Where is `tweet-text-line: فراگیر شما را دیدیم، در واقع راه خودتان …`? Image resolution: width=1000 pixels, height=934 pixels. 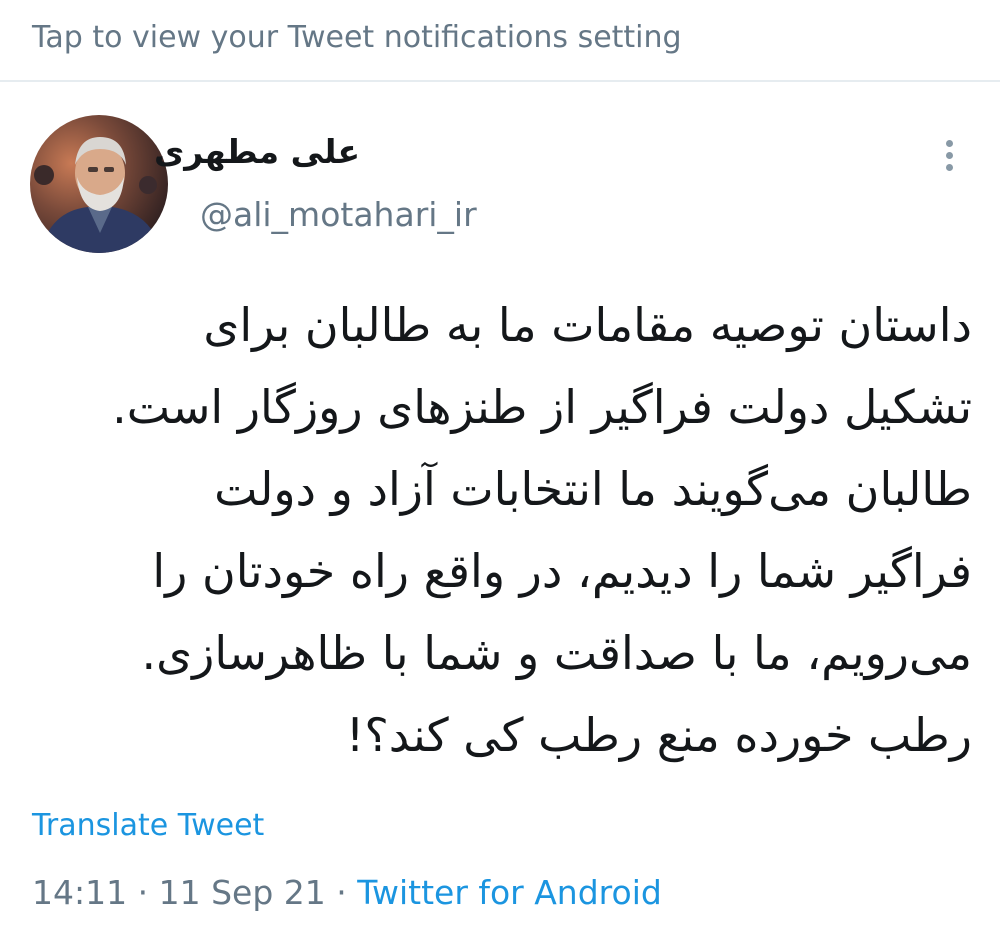 tweet-text-line: فراگیر شما را دیدیم، در واقع راه خودتان … is located at coordinates (562, 571).